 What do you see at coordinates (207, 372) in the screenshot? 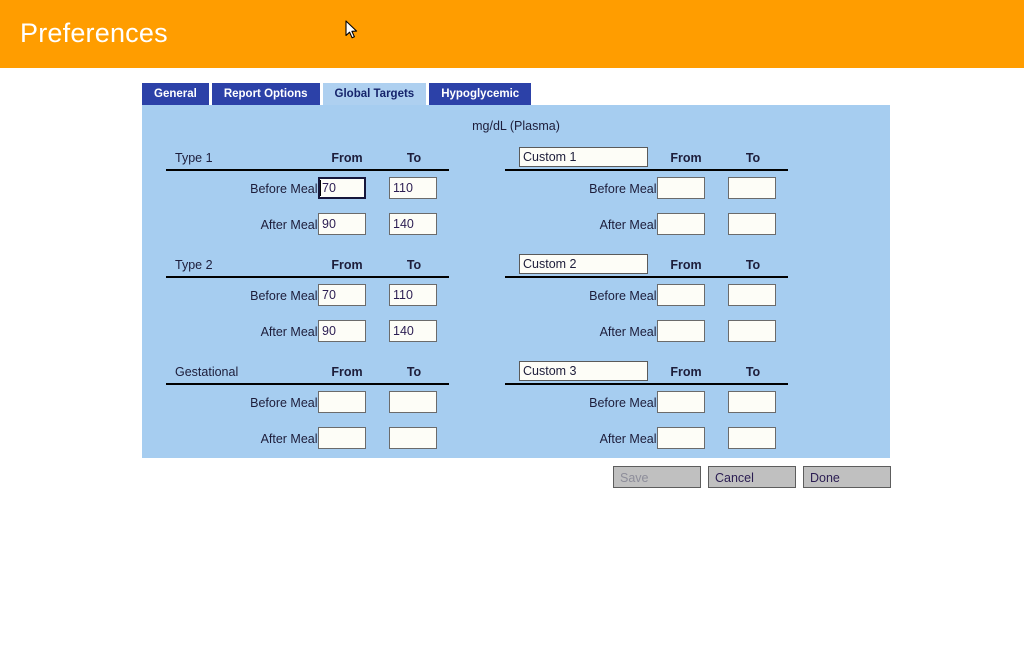
I see `group-title-gestational: Gestational` at bounding box center [207, 372].